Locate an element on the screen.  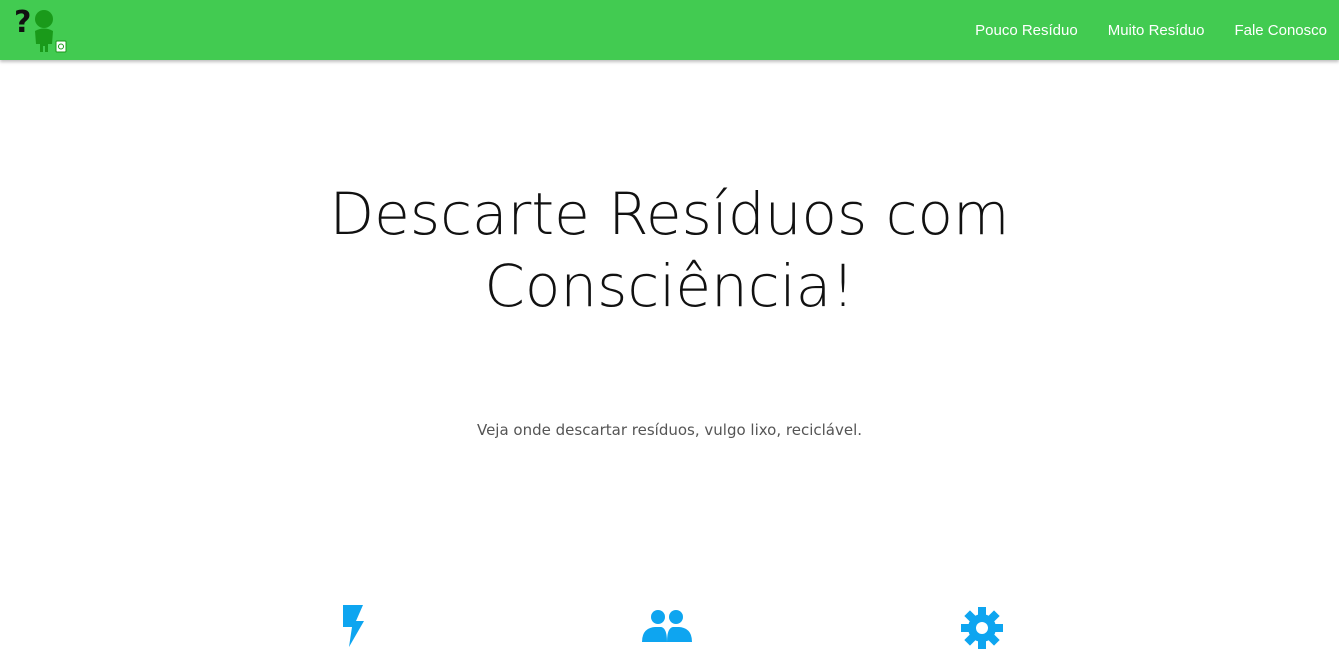
hero-title-line-1: Descarte Resíduos com is located at coordinates (669, 214).